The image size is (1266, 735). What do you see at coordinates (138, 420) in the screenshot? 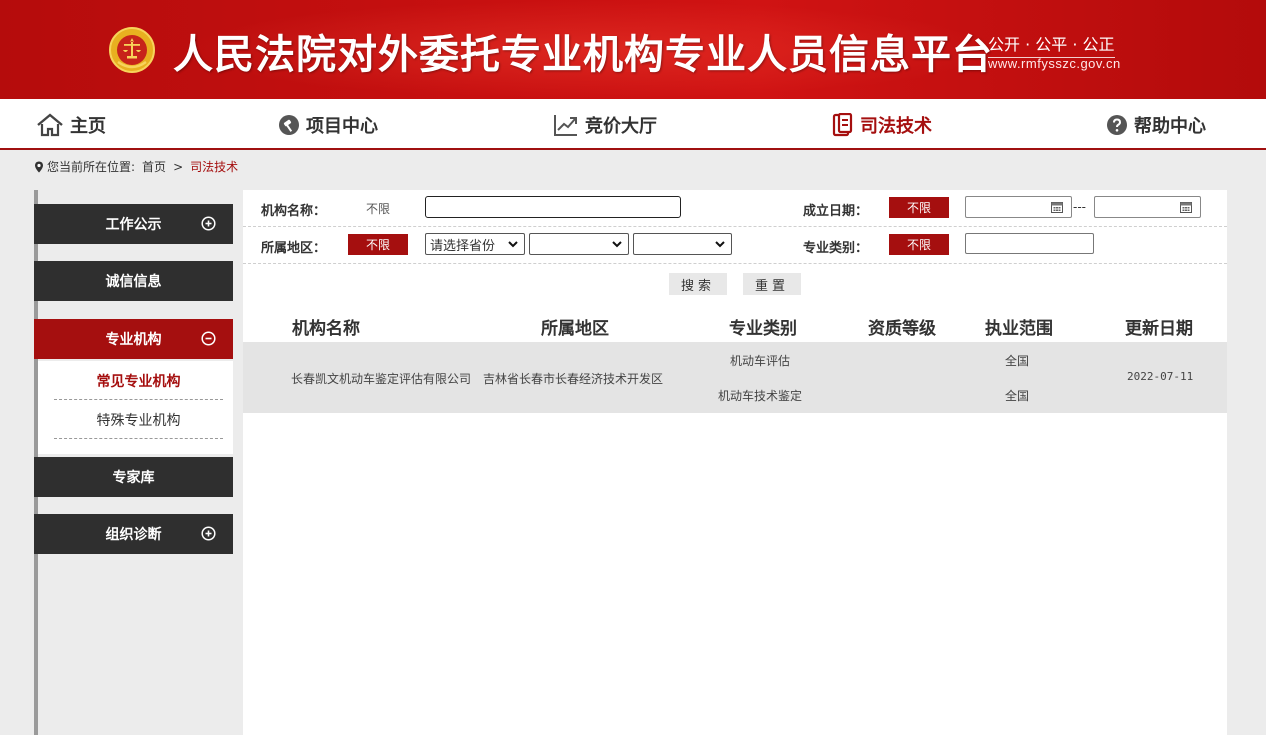
I see `sidebar-subitem-special-orgs: 特殊专业机构` at bounding box center [138, 420].